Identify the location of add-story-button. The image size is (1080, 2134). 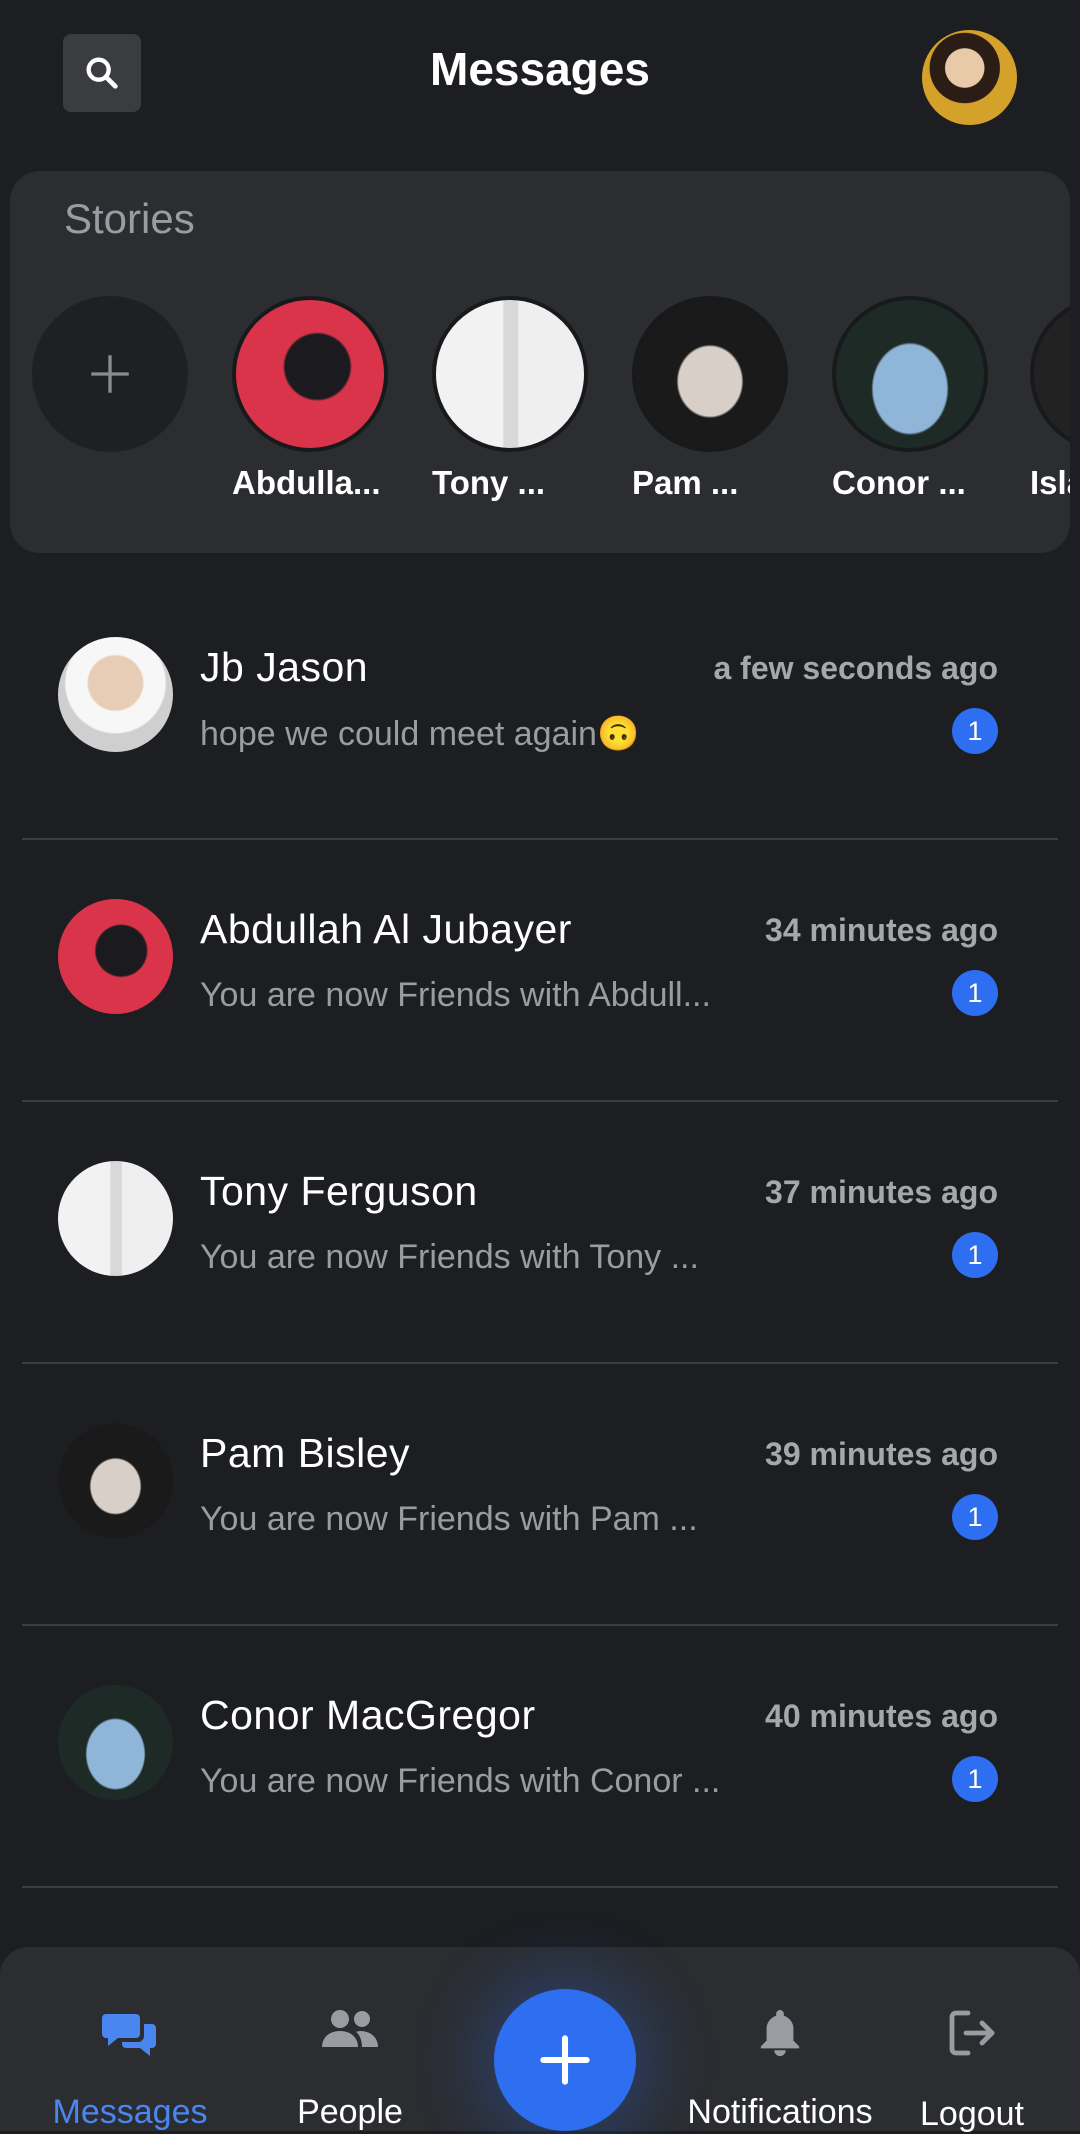
(122, 374).